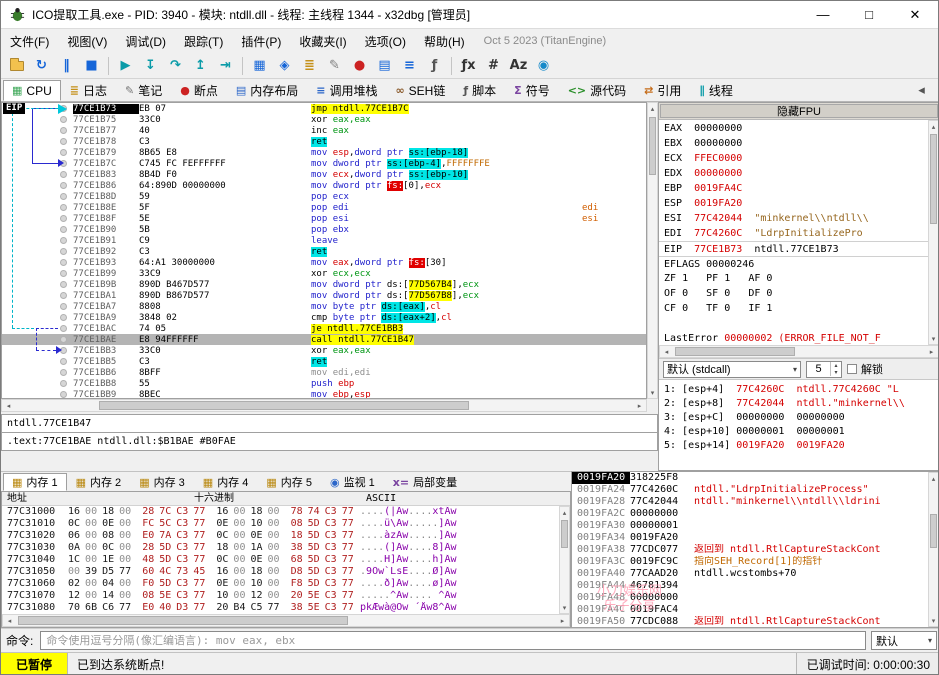  Describe the element at coordinates (793, 143) in the screenshot. I see `register-row: EBX 00000000` at that location.